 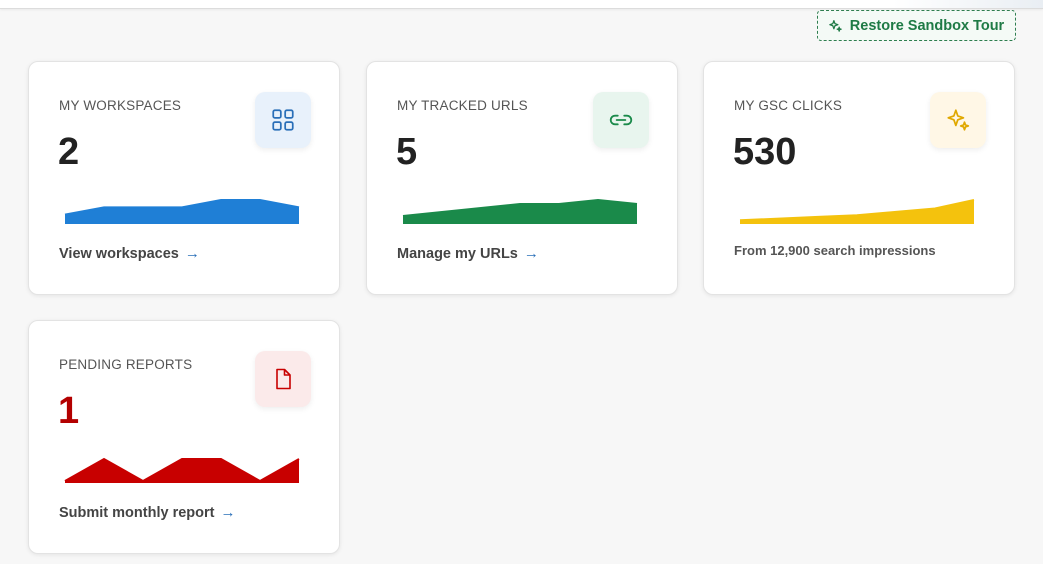 I want to click on card-title: MY GSC CLICKS, so click(x=788, y=105).